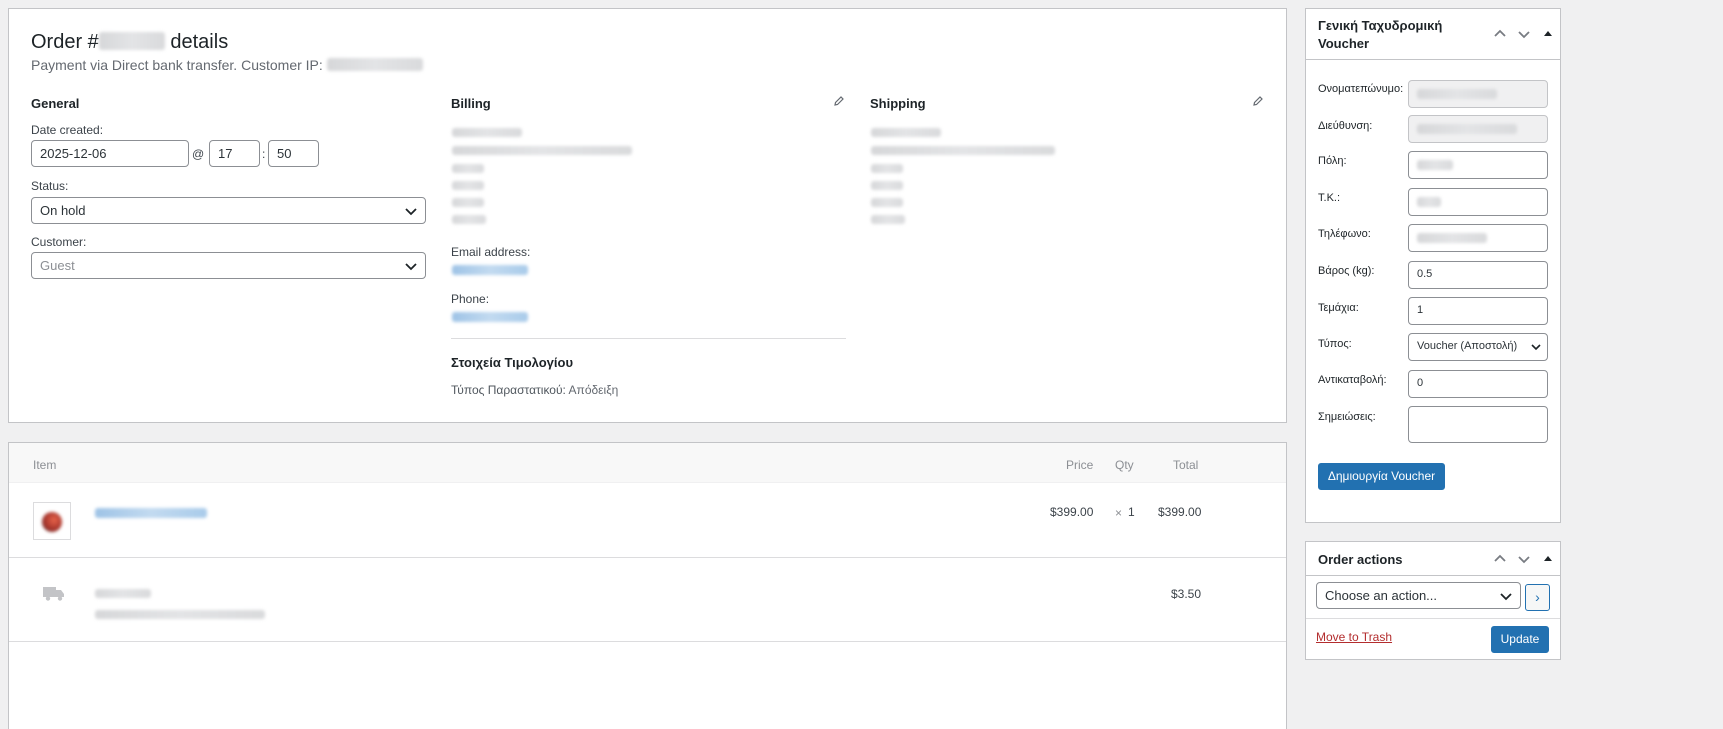 The width and height of the screenshot is (1723, 729). I want to click on product-thumbnail, so click(52, 521).